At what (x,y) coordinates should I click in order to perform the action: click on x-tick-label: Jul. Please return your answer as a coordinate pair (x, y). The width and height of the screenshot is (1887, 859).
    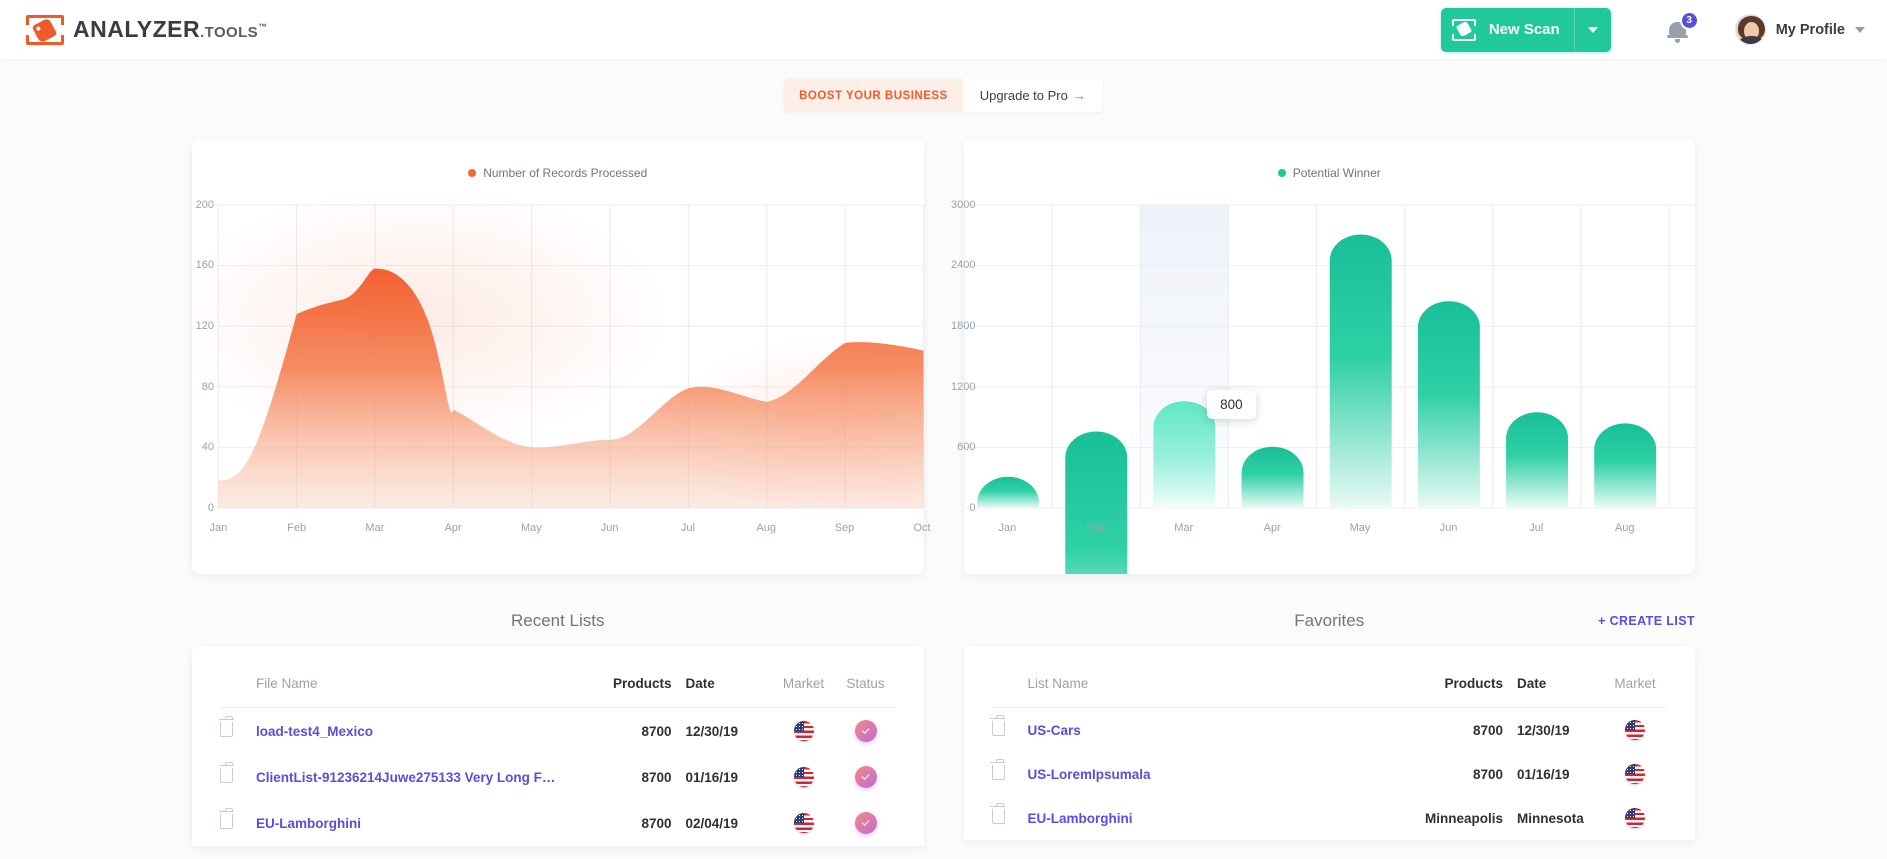
    Looking at the image, I should click on (1536, 528).